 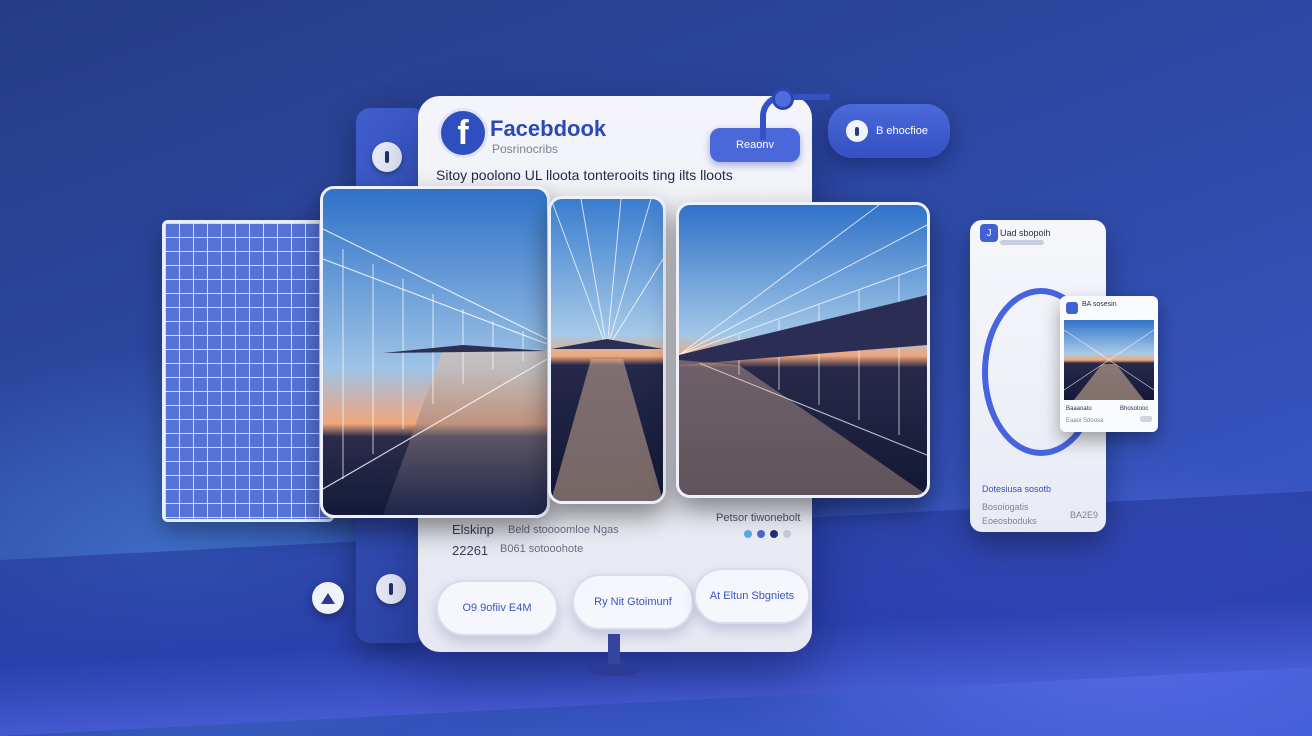 I want to click on side-card-line-1: Dotesiusa sosotb, so click(x=1017, y=489).